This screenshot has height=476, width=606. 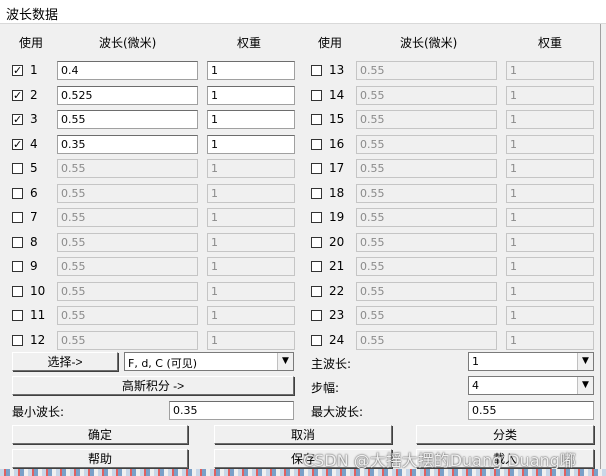 I want to click on primary-wavelength-combo: 1 ▼, so click(x=531, y=361).